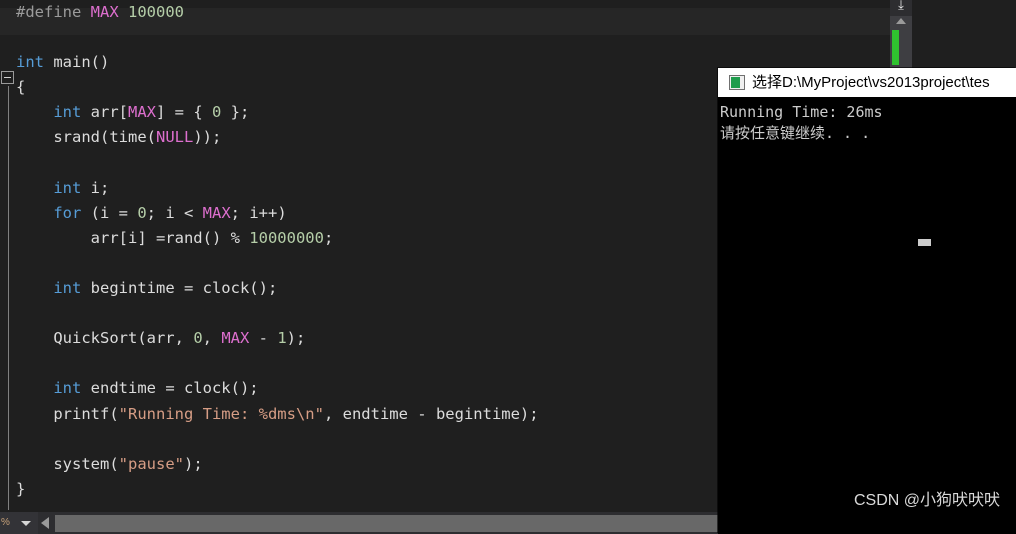 This screenshot has width=1016, height=534. What do you see at coordinates (282, 338) in the screenshot?
I see `code-token: 1` at bounding box center [282, 338].